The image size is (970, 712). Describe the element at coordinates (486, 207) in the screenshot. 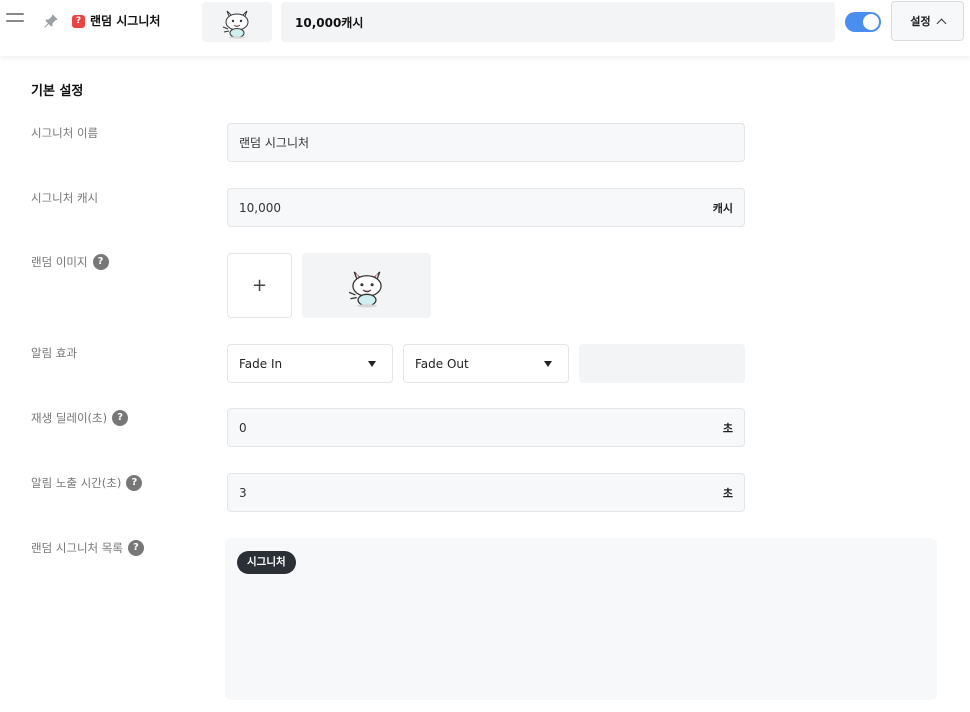

I see `signature-cash-input: 10,000 캐시` at that location.